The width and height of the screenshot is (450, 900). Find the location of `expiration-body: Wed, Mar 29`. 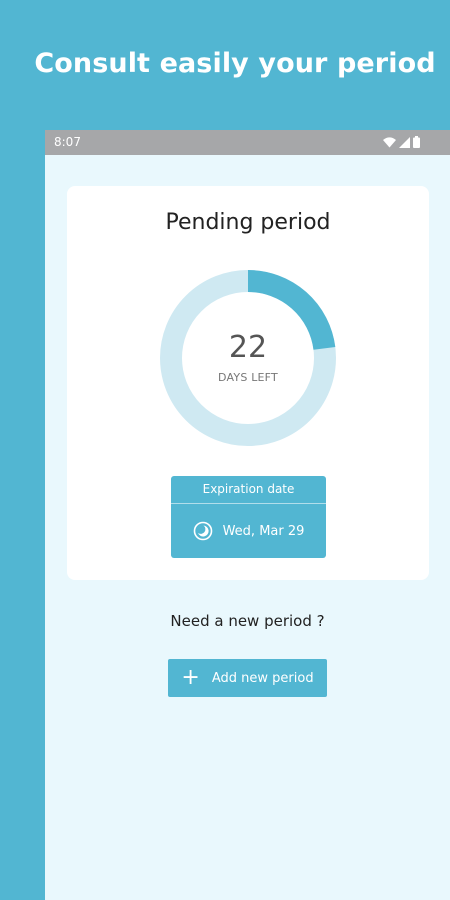

expiration-body: Wed, Mar 29 is located at coordinates (248, 531).